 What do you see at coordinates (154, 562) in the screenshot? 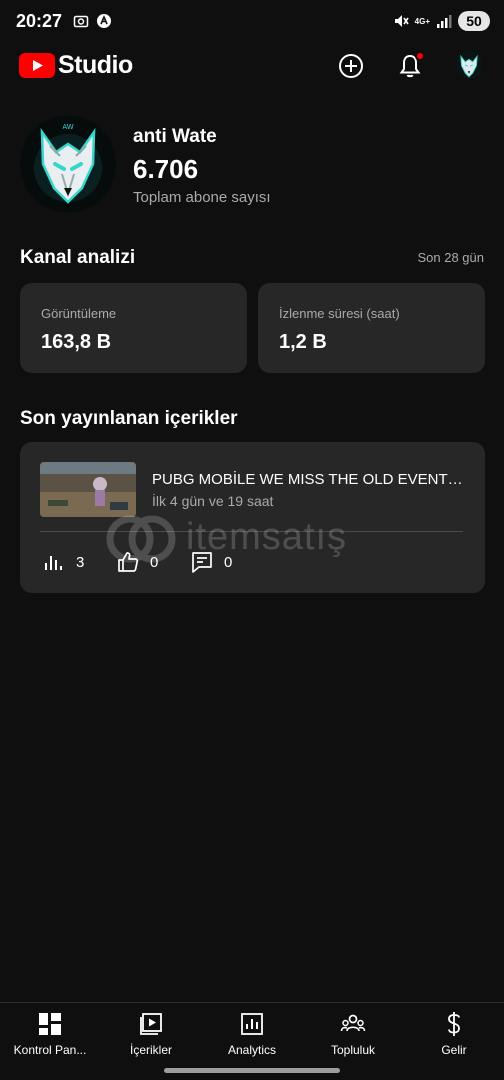
I see `likes-count: 0` at bounding box center [154, 562].